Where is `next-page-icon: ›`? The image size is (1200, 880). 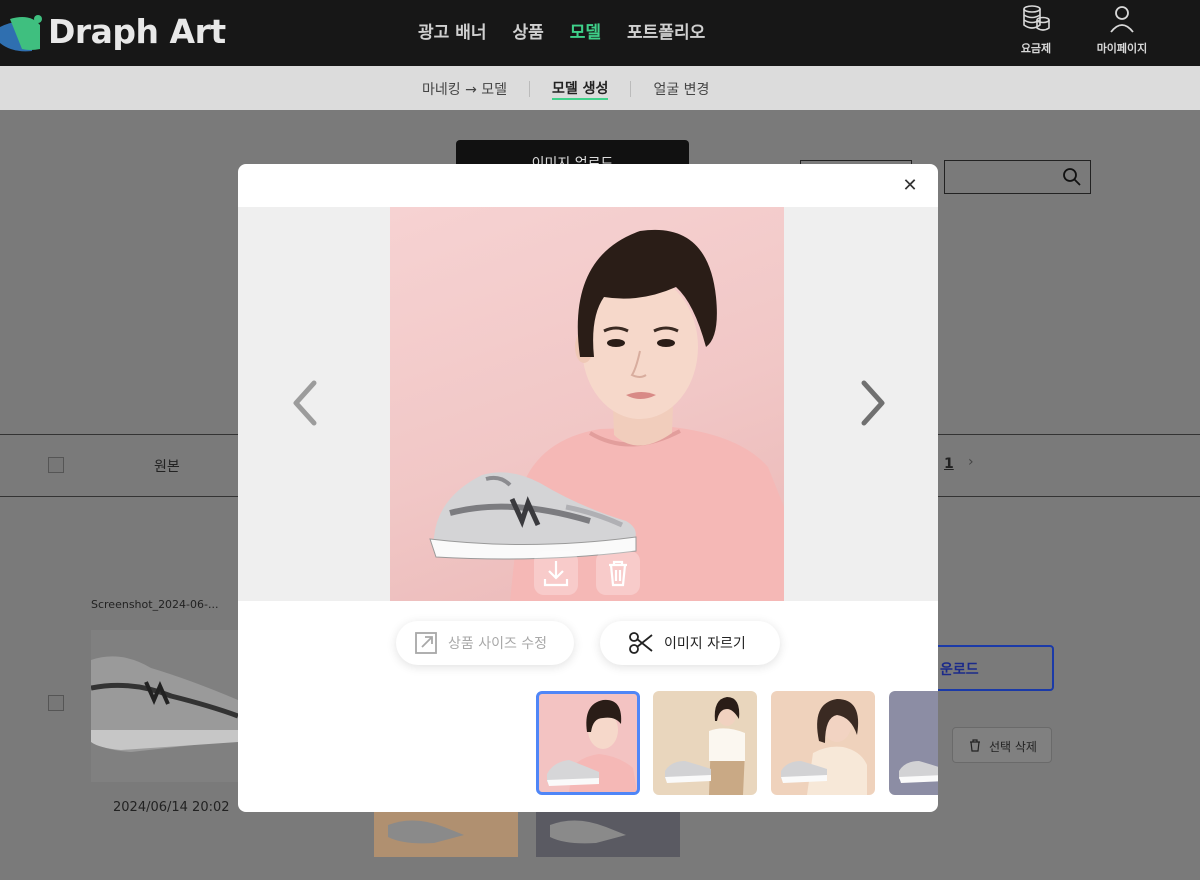 next-page-icon: › is located at coordinates (971, 462).